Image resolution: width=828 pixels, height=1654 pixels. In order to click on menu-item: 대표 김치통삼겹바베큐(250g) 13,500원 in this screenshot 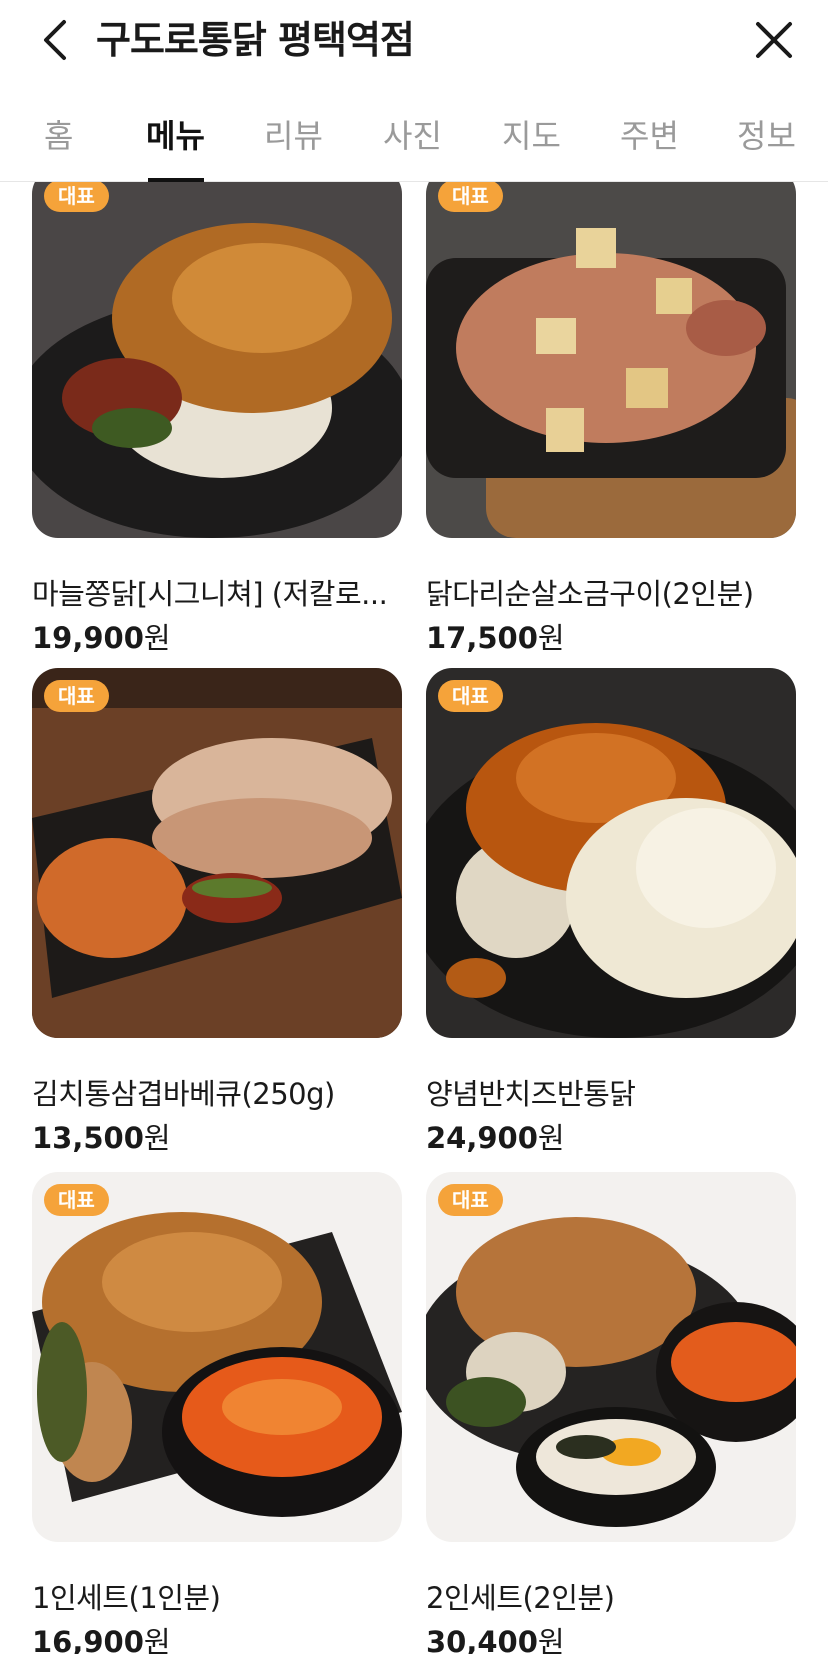, I will do `click(217, 913)`.